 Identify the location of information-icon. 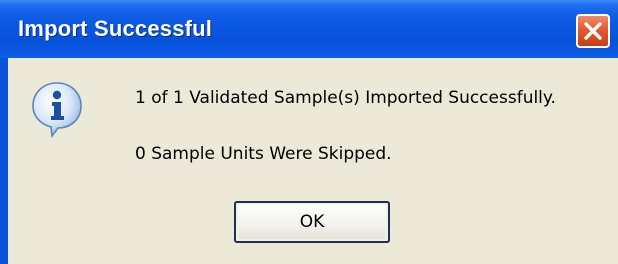
(57, 110).